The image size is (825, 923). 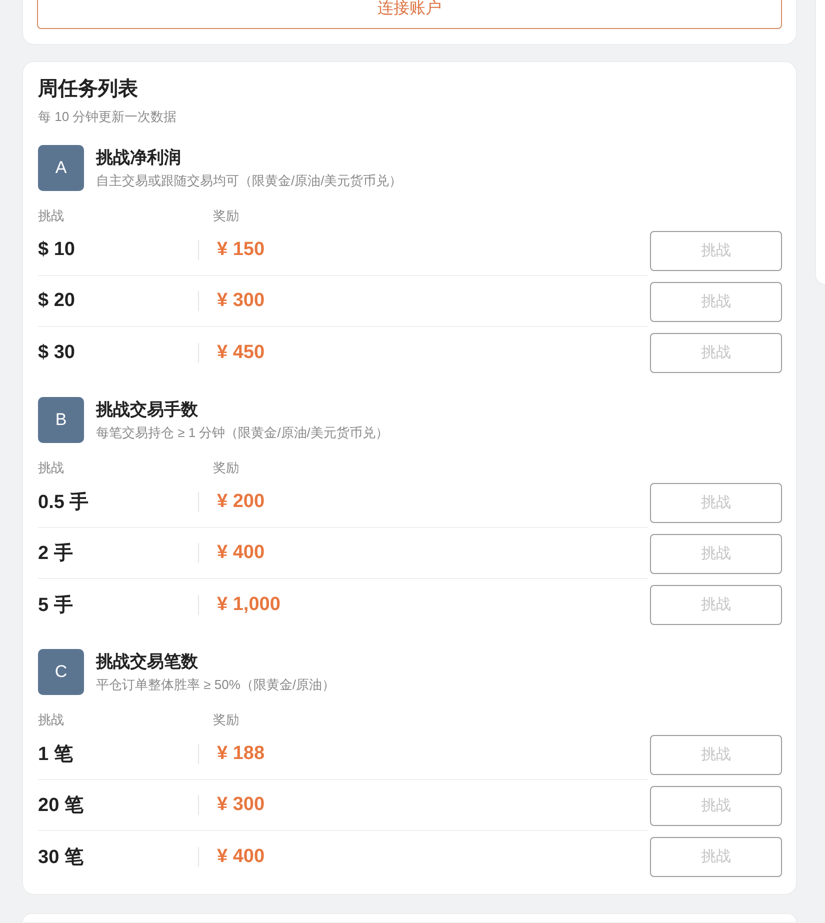 I want to click on challenge-description: 自主交易或跟随交易均可（限黄金/原油/美元货币兑）, so click(x=249, y=181).